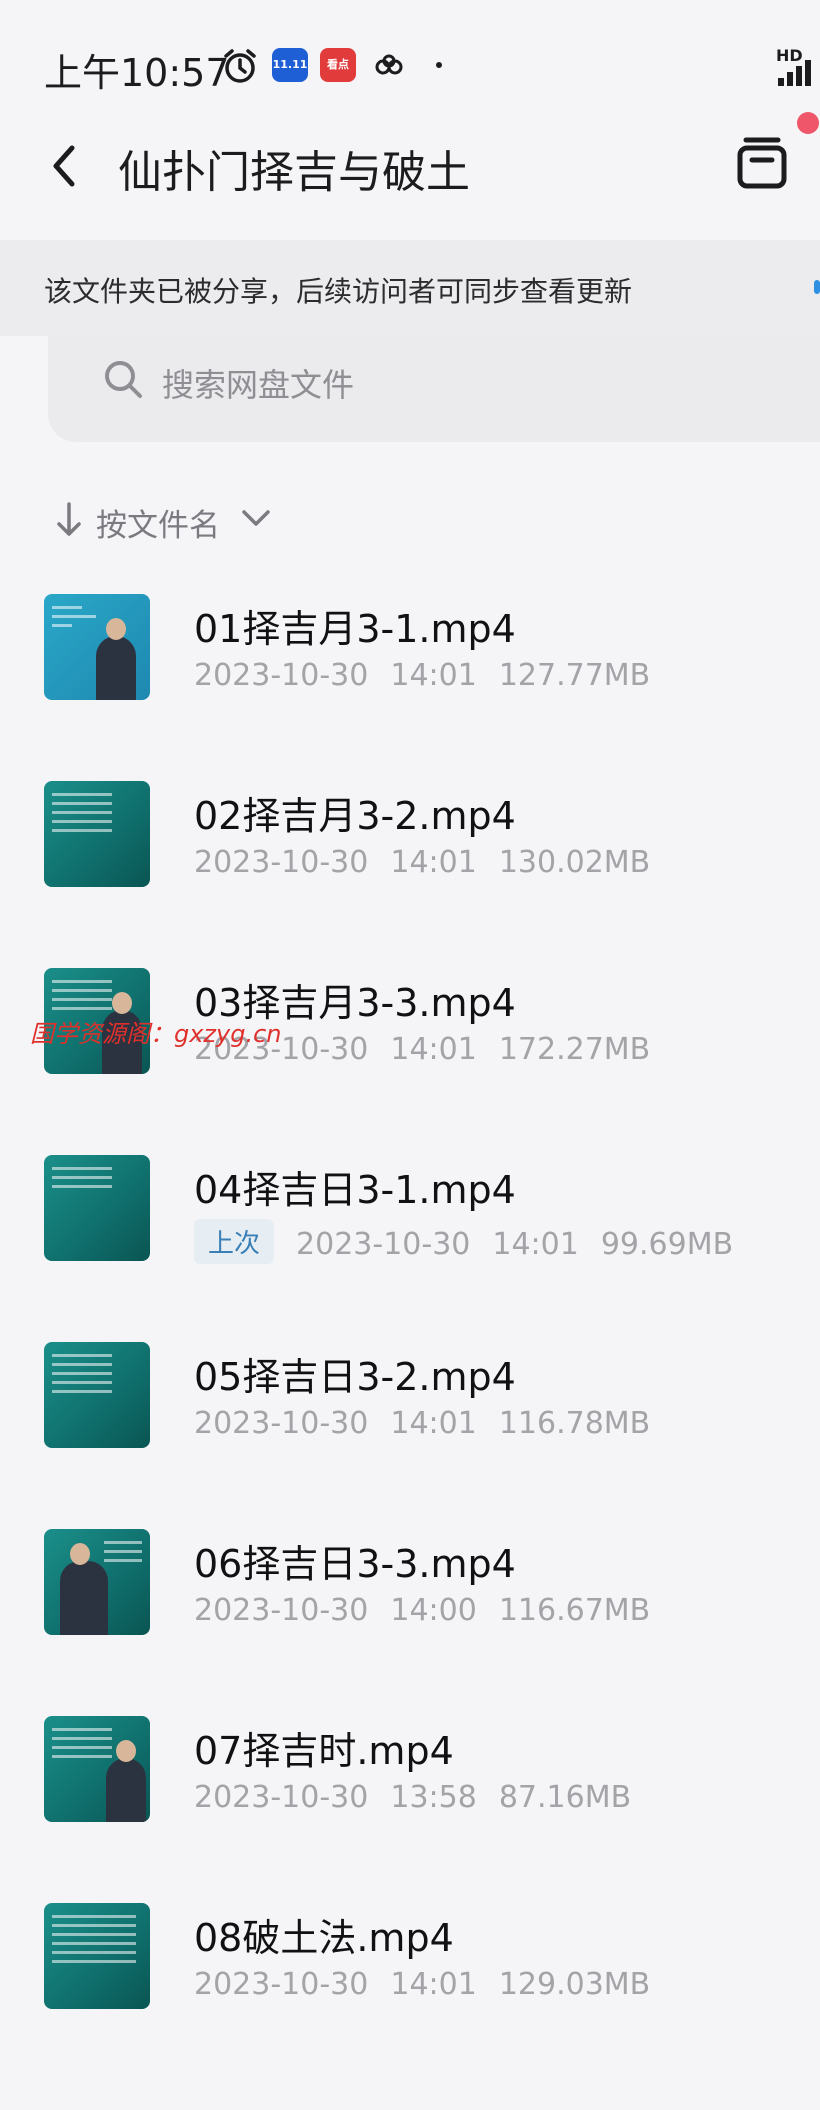  I want to click on file-time: 13:58, so click(433, 1797).